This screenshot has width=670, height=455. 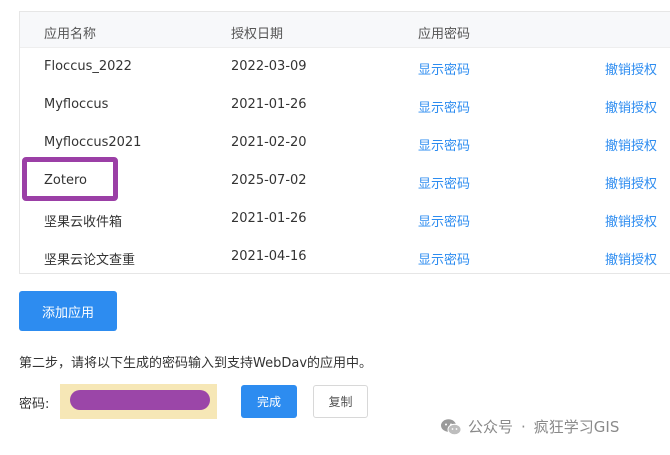 What do you see at coordinates (90, 260) in the screenshot?
I see `app-name: 坚果云论文查重` at bounding box center [90, 260].